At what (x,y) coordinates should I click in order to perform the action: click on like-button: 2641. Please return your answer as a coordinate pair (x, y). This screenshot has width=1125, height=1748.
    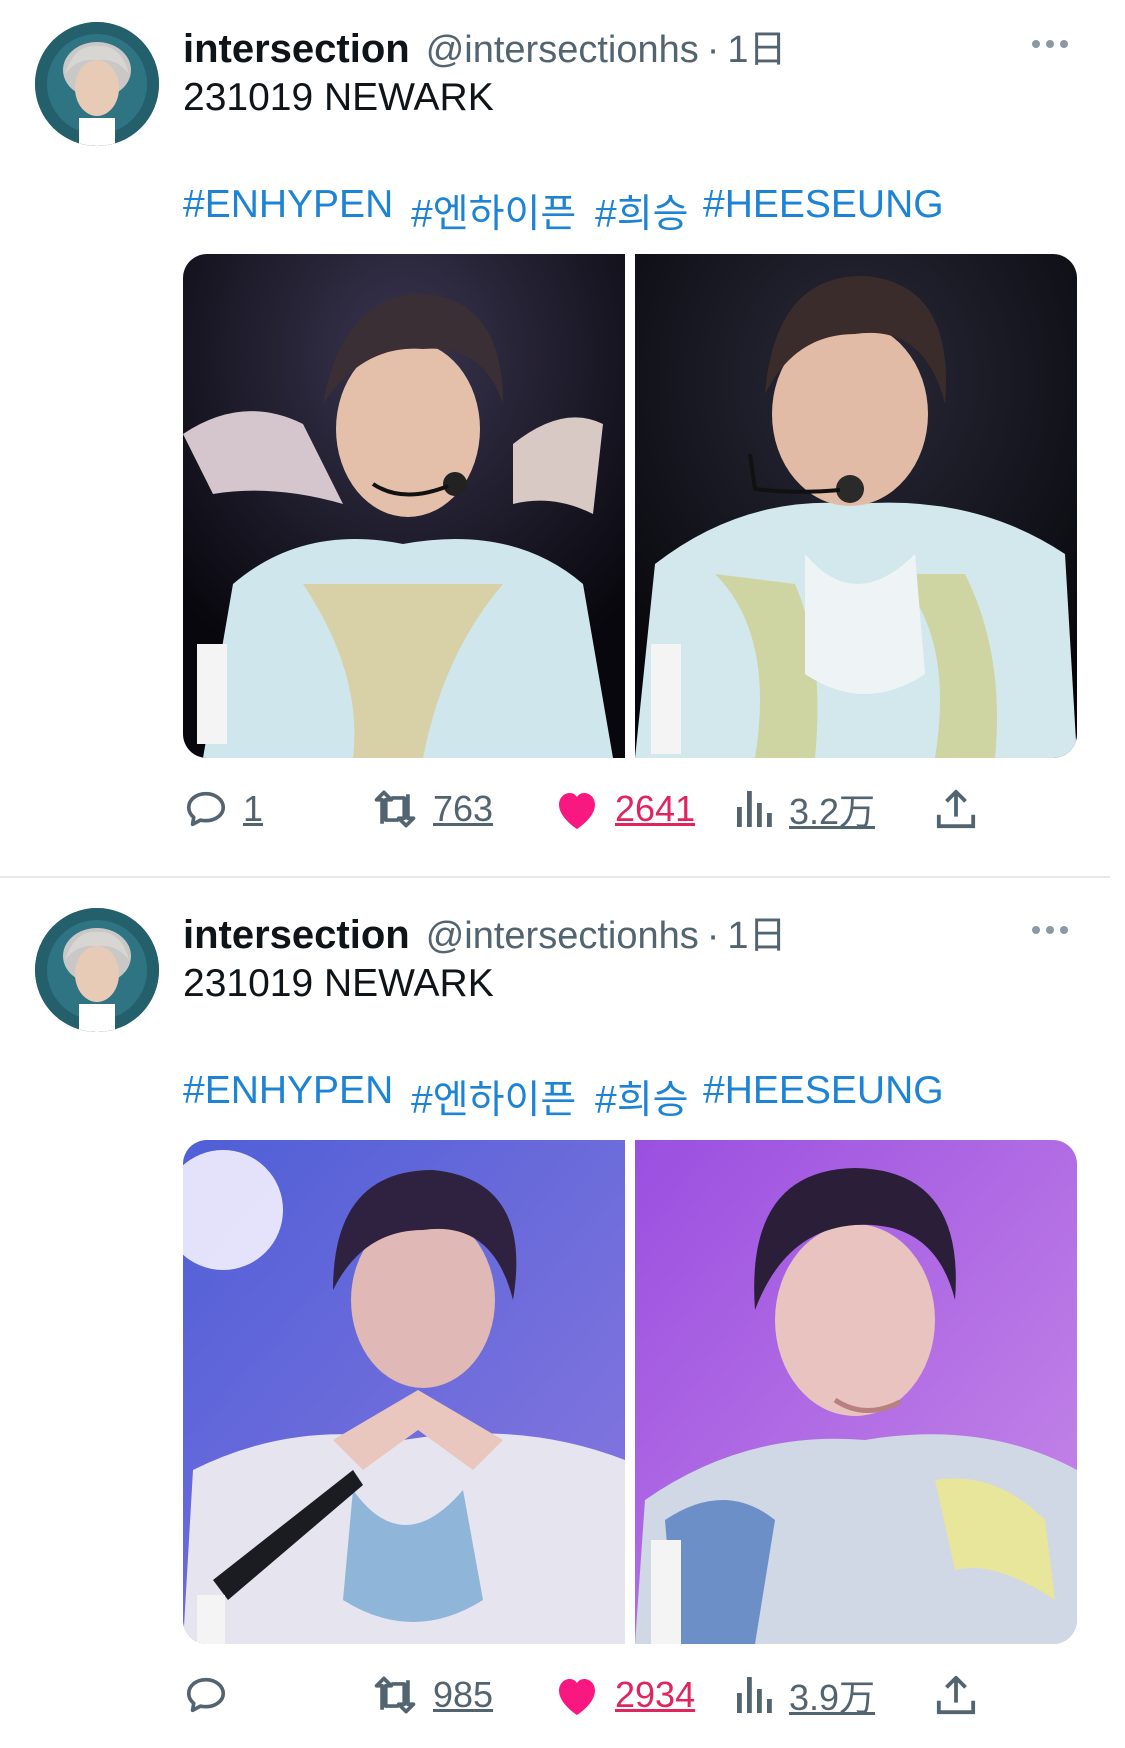
    Looking at the image, I should click on (624, 809).